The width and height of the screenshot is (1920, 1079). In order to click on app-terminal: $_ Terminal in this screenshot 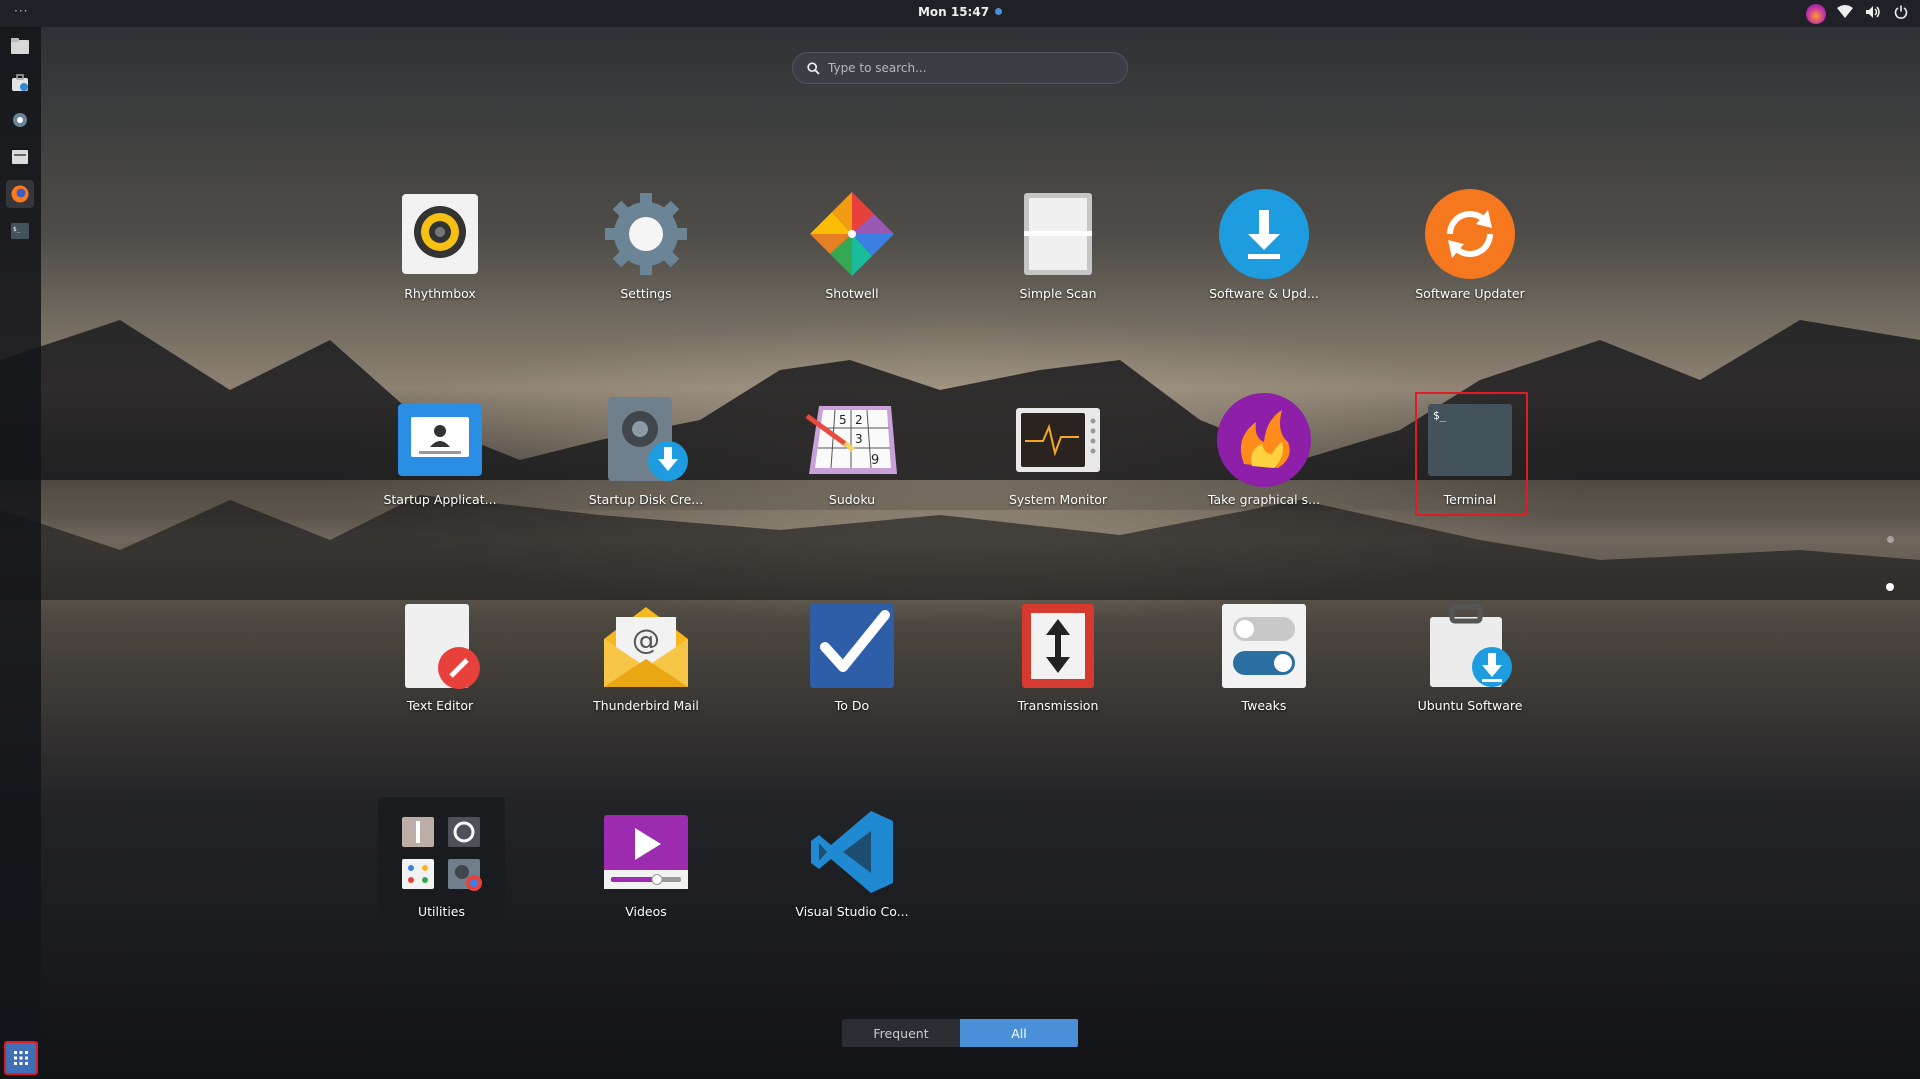, I will do `click(1470, 457)`.